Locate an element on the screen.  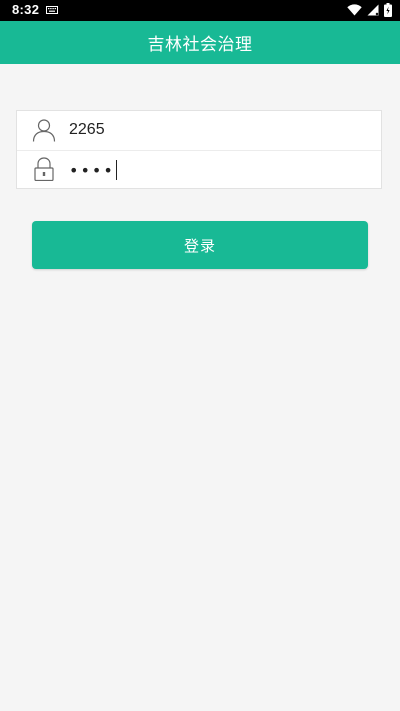
password-input: •••• is located at coordinates (93, 170).